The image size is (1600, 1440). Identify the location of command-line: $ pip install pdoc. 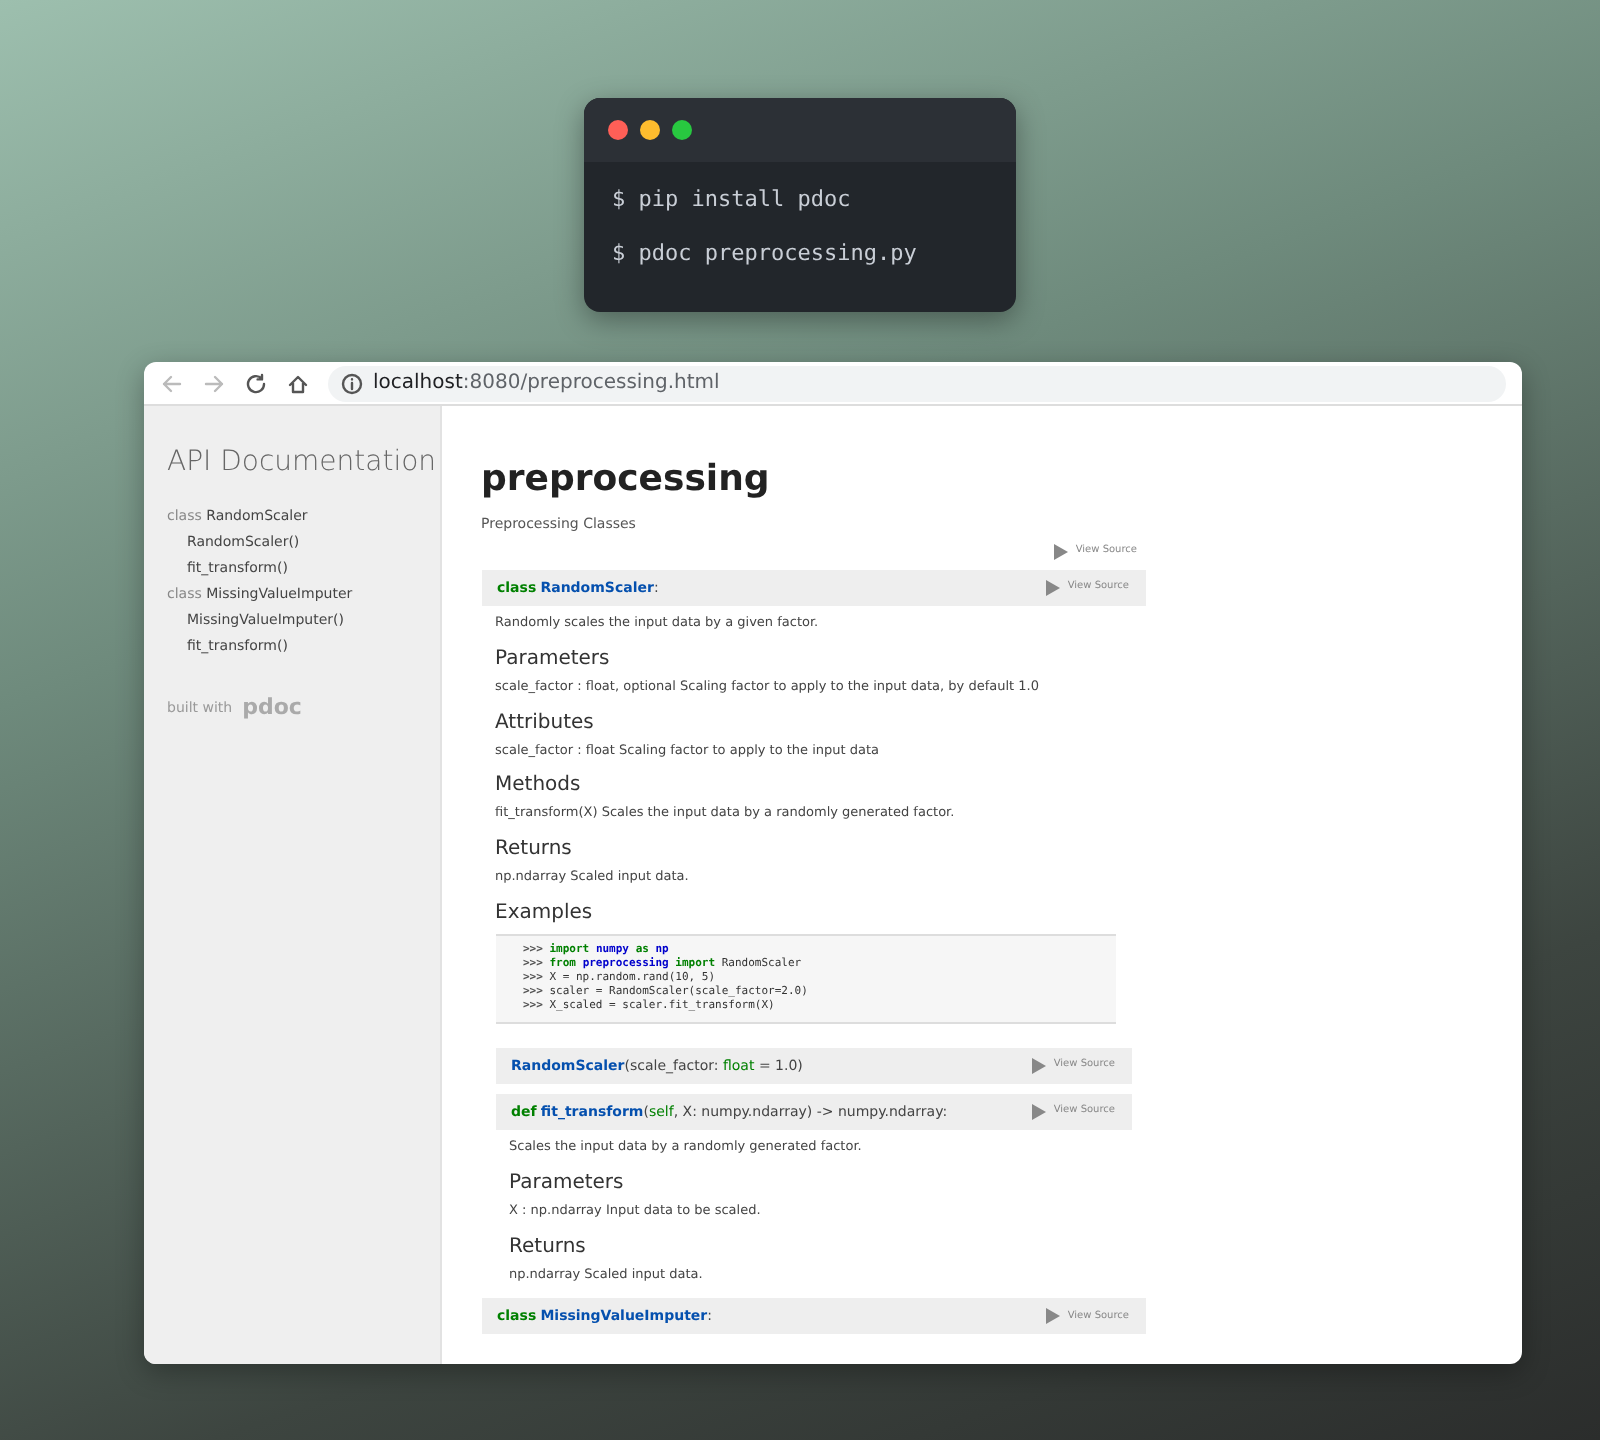
(732, 199).